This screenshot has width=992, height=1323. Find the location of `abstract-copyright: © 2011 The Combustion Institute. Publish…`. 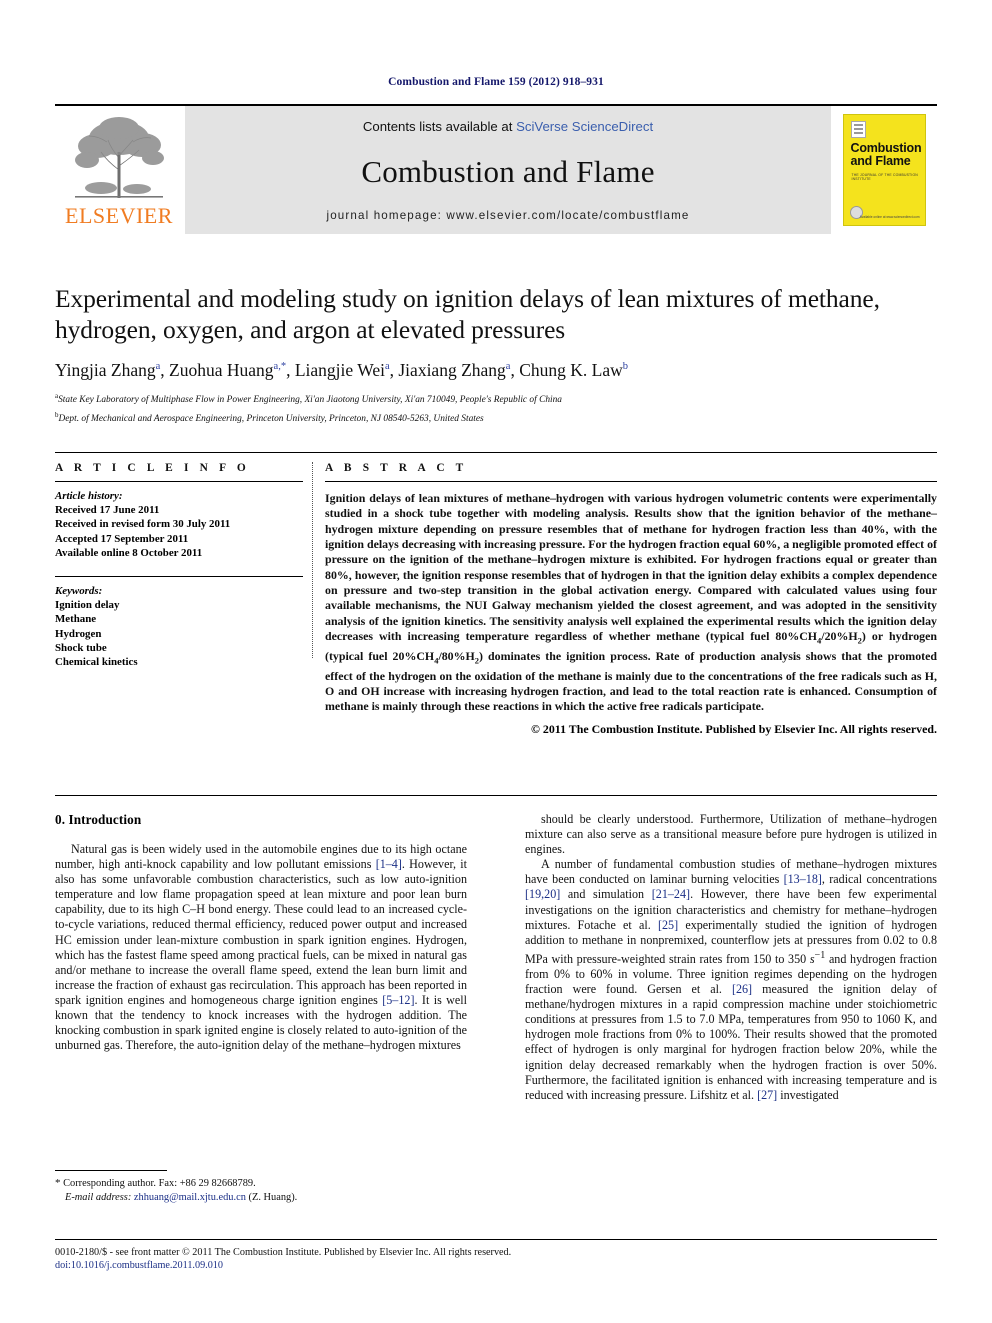

abstract-copyright: © 2011 The Combustion Institute. Publish… is located at coordinates (734, 728).